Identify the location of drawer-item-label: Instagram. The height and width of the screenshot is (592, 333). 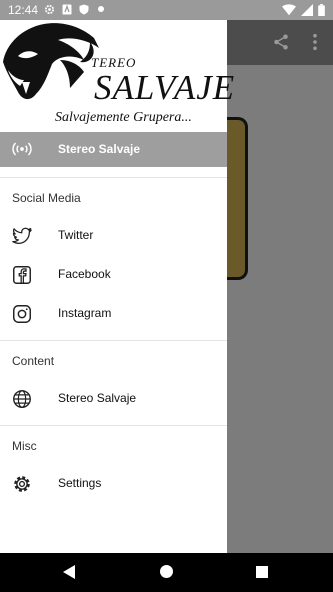
(85, 313).